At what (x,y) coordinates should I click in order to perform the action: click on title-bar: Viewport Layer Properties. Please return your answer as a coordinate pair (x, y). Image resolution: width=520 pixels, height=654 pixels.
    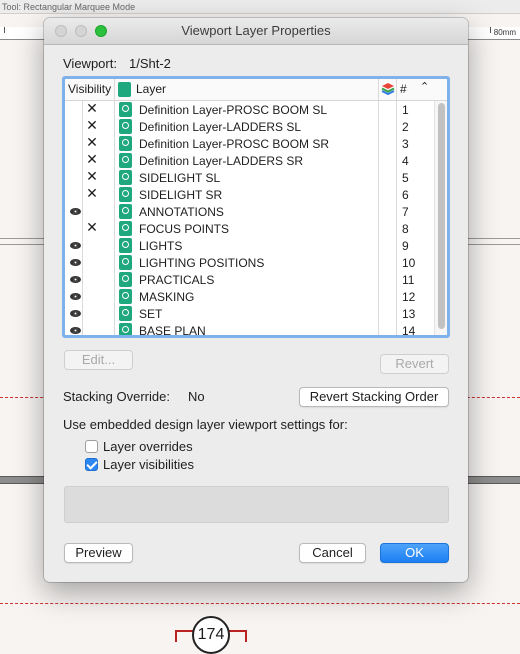
    Looking at the image, I should click on (256, 31).